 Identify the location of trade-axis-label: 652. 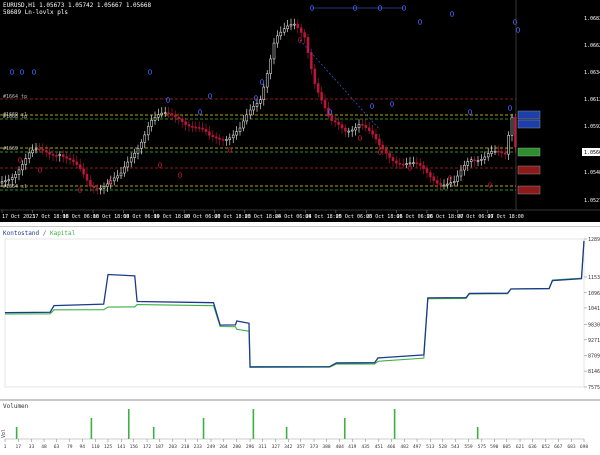
(546, 447).